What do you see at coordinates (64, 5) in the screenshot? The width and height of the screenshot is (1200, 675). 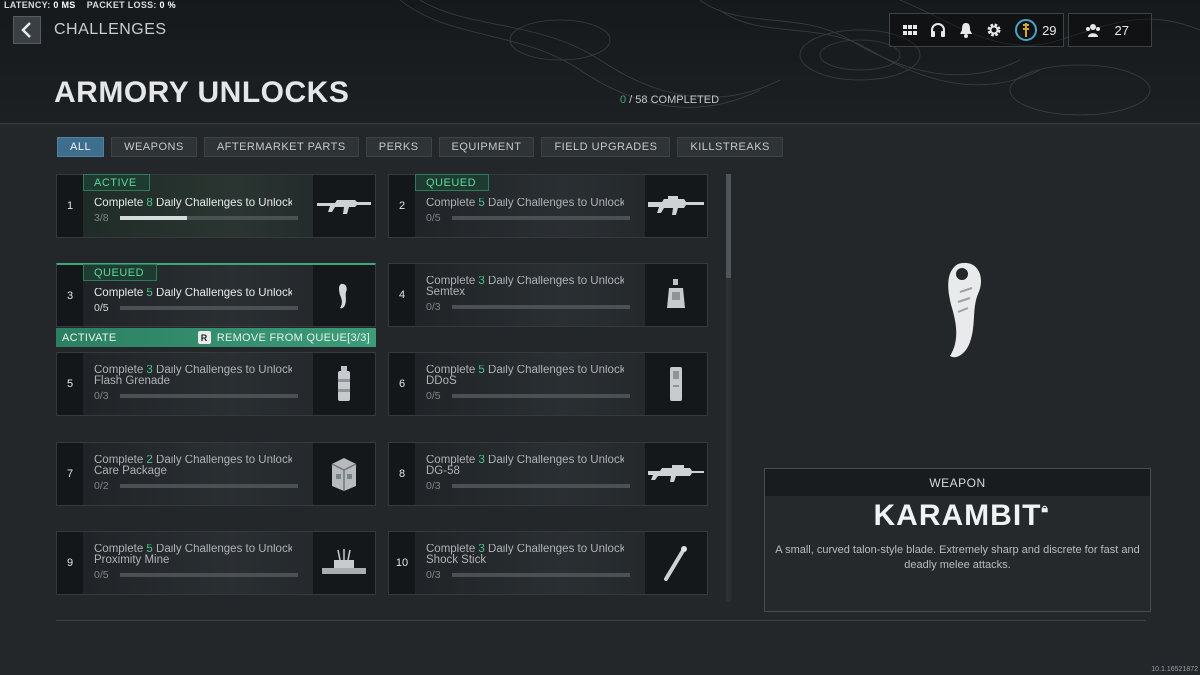 I see `latency-value: 0 MS` at bounding box center [64, 5].